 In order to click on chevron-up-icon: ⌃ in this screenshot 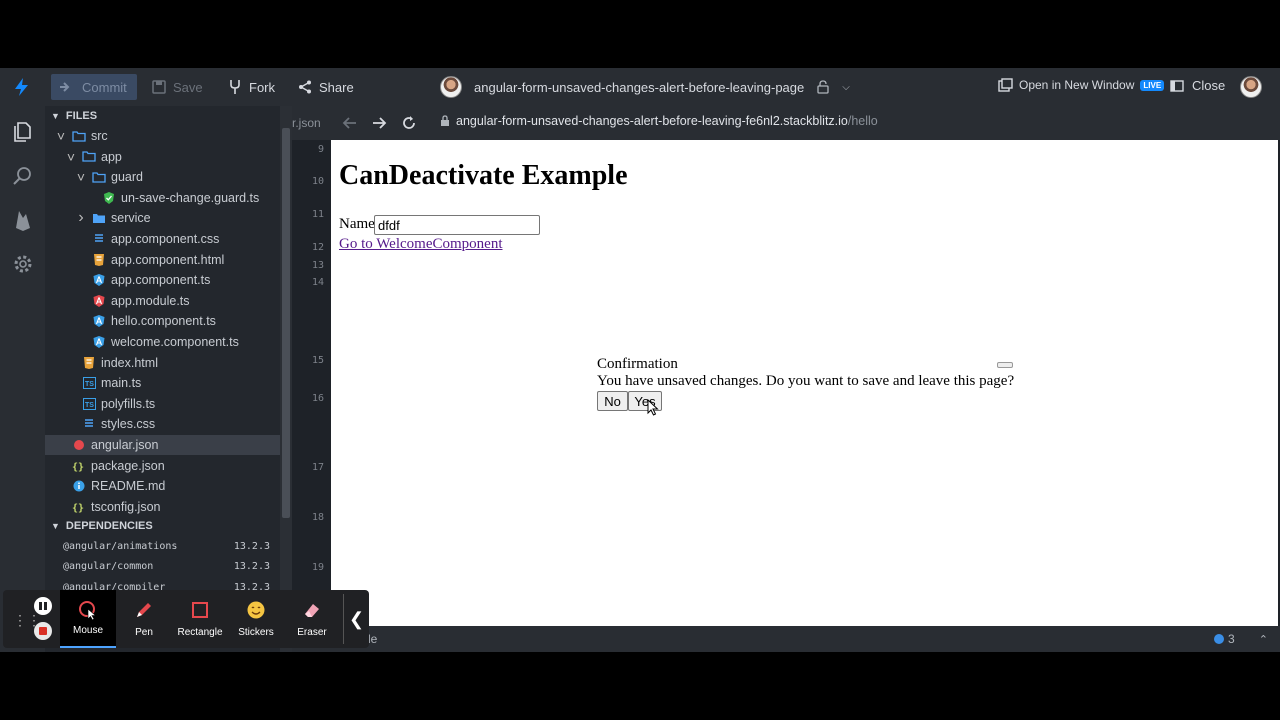, I will do `click(1263, 639)`.